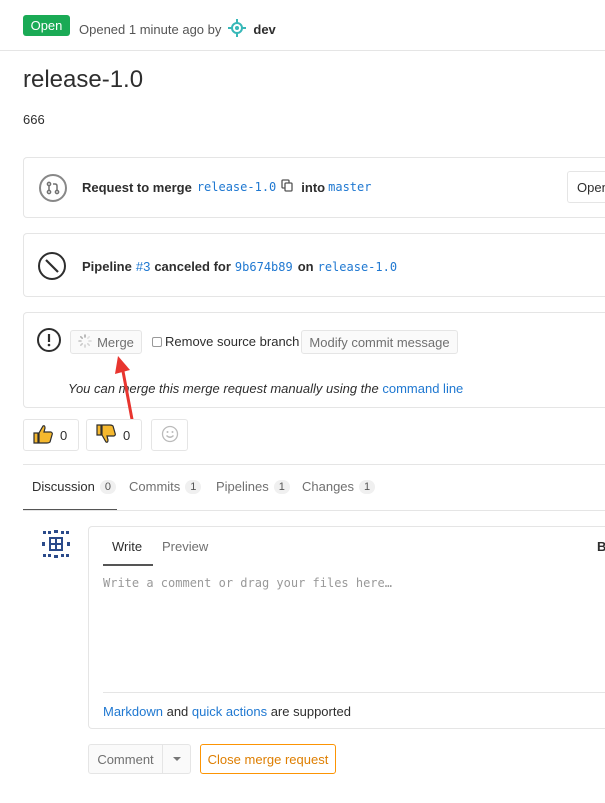 The image size is (605, 803). Describe the element at coordinates (310, 711) in the screenshot. I see `supported-text: are supported` at that location.